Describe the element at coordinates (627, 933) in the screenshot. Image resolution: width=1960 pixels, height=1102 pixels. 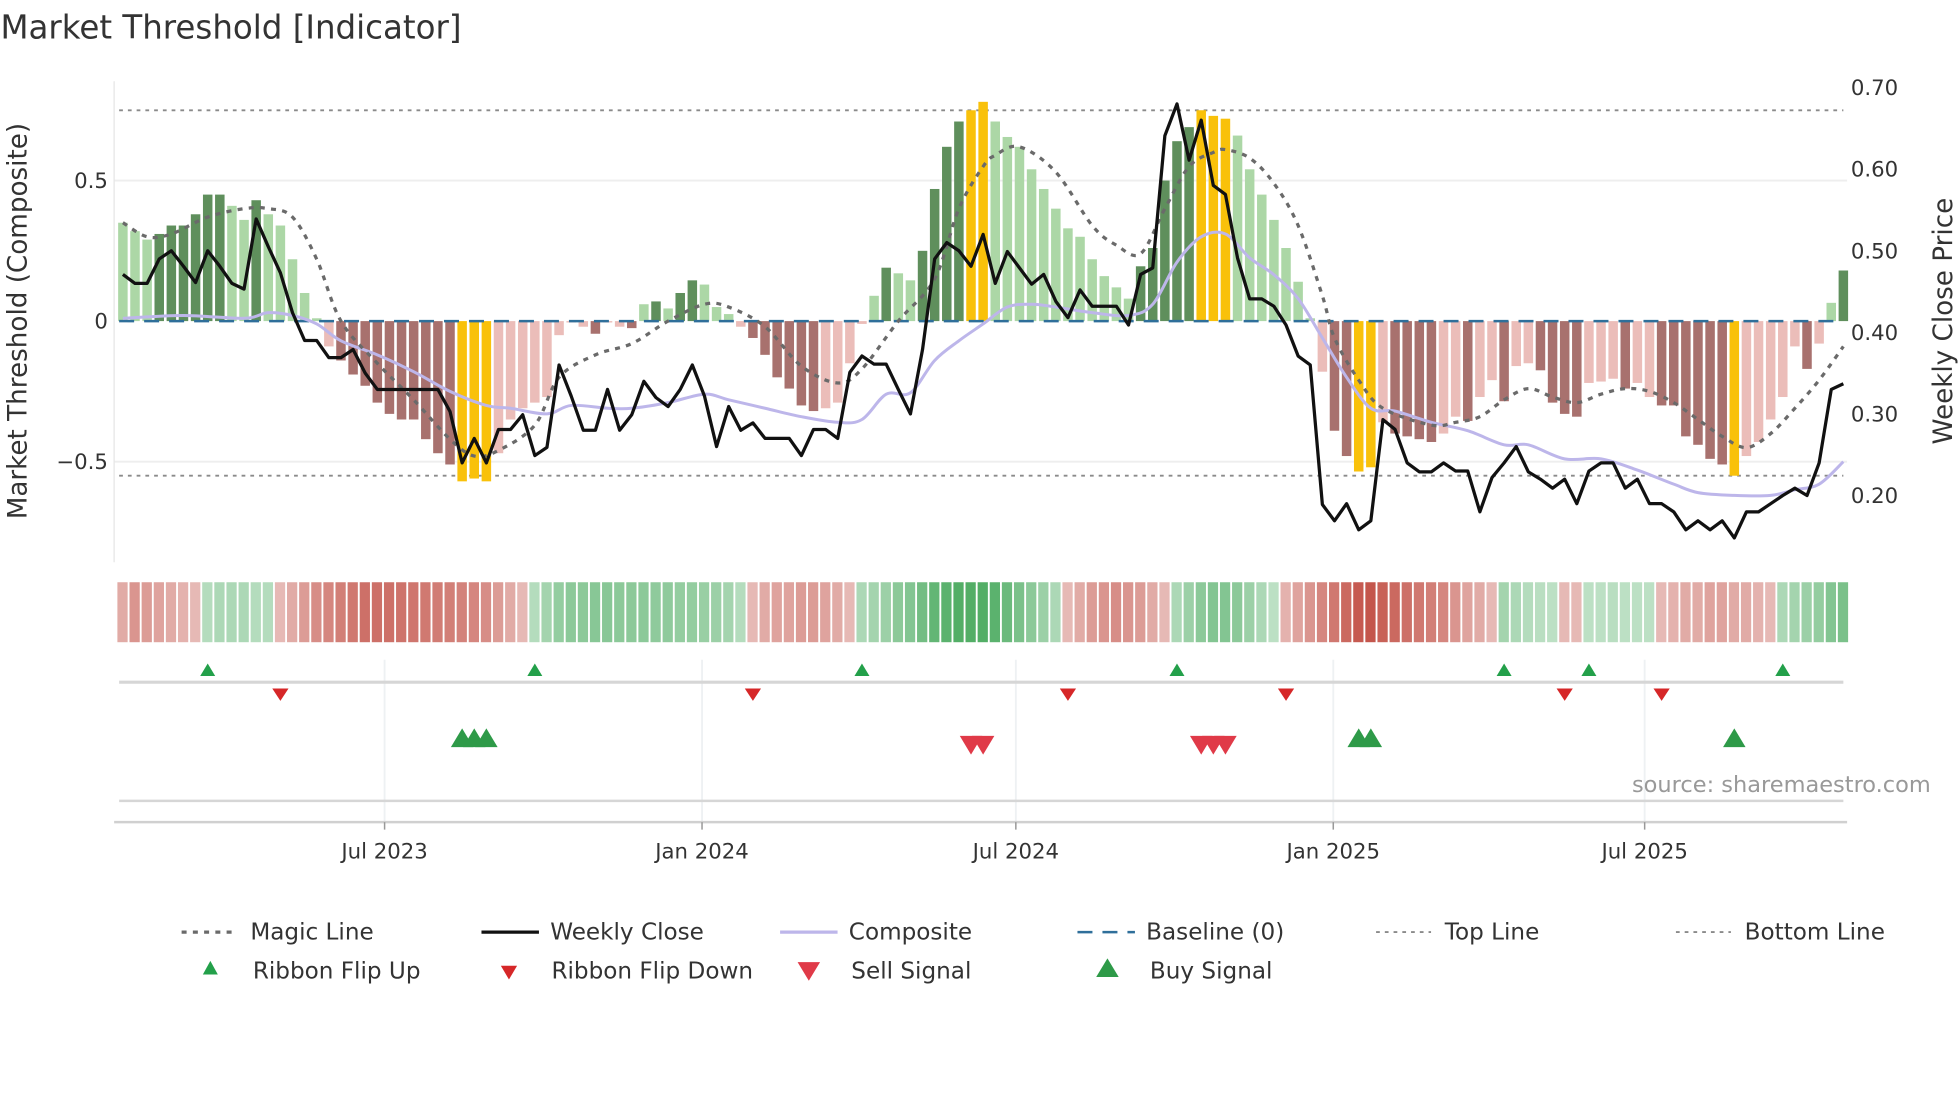
I see `legend-label: Weekly Close` at that location.